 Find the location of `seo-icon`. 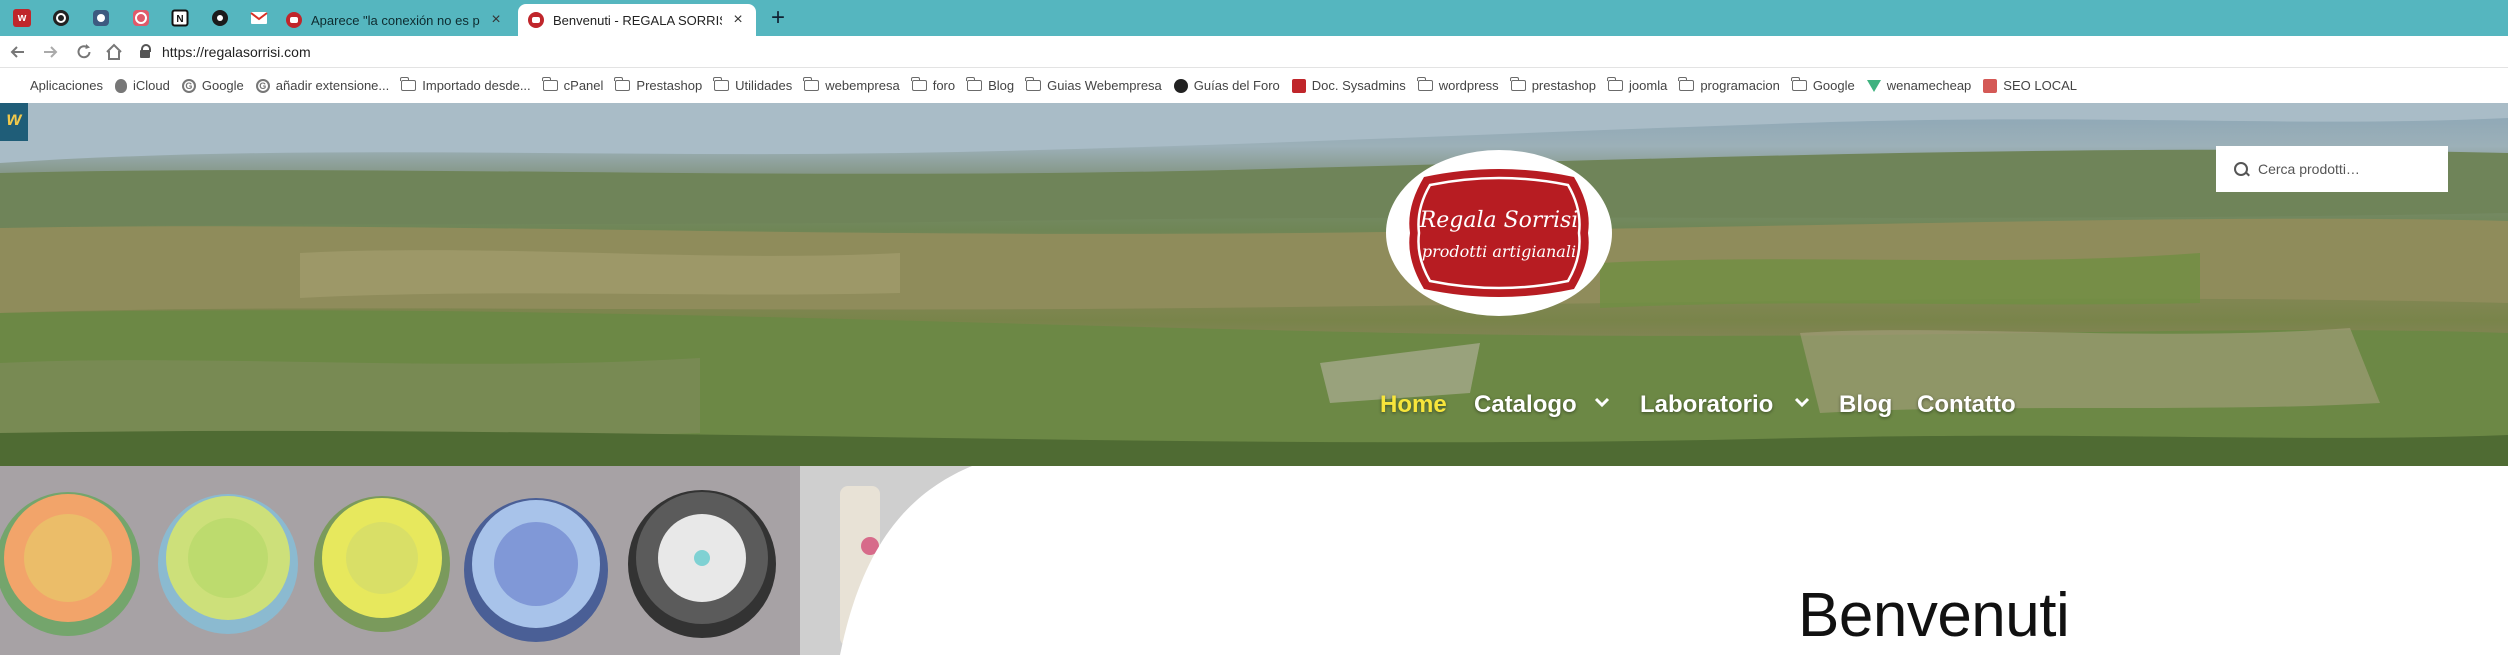

seo-icon is located at coordinates (1990, 85).